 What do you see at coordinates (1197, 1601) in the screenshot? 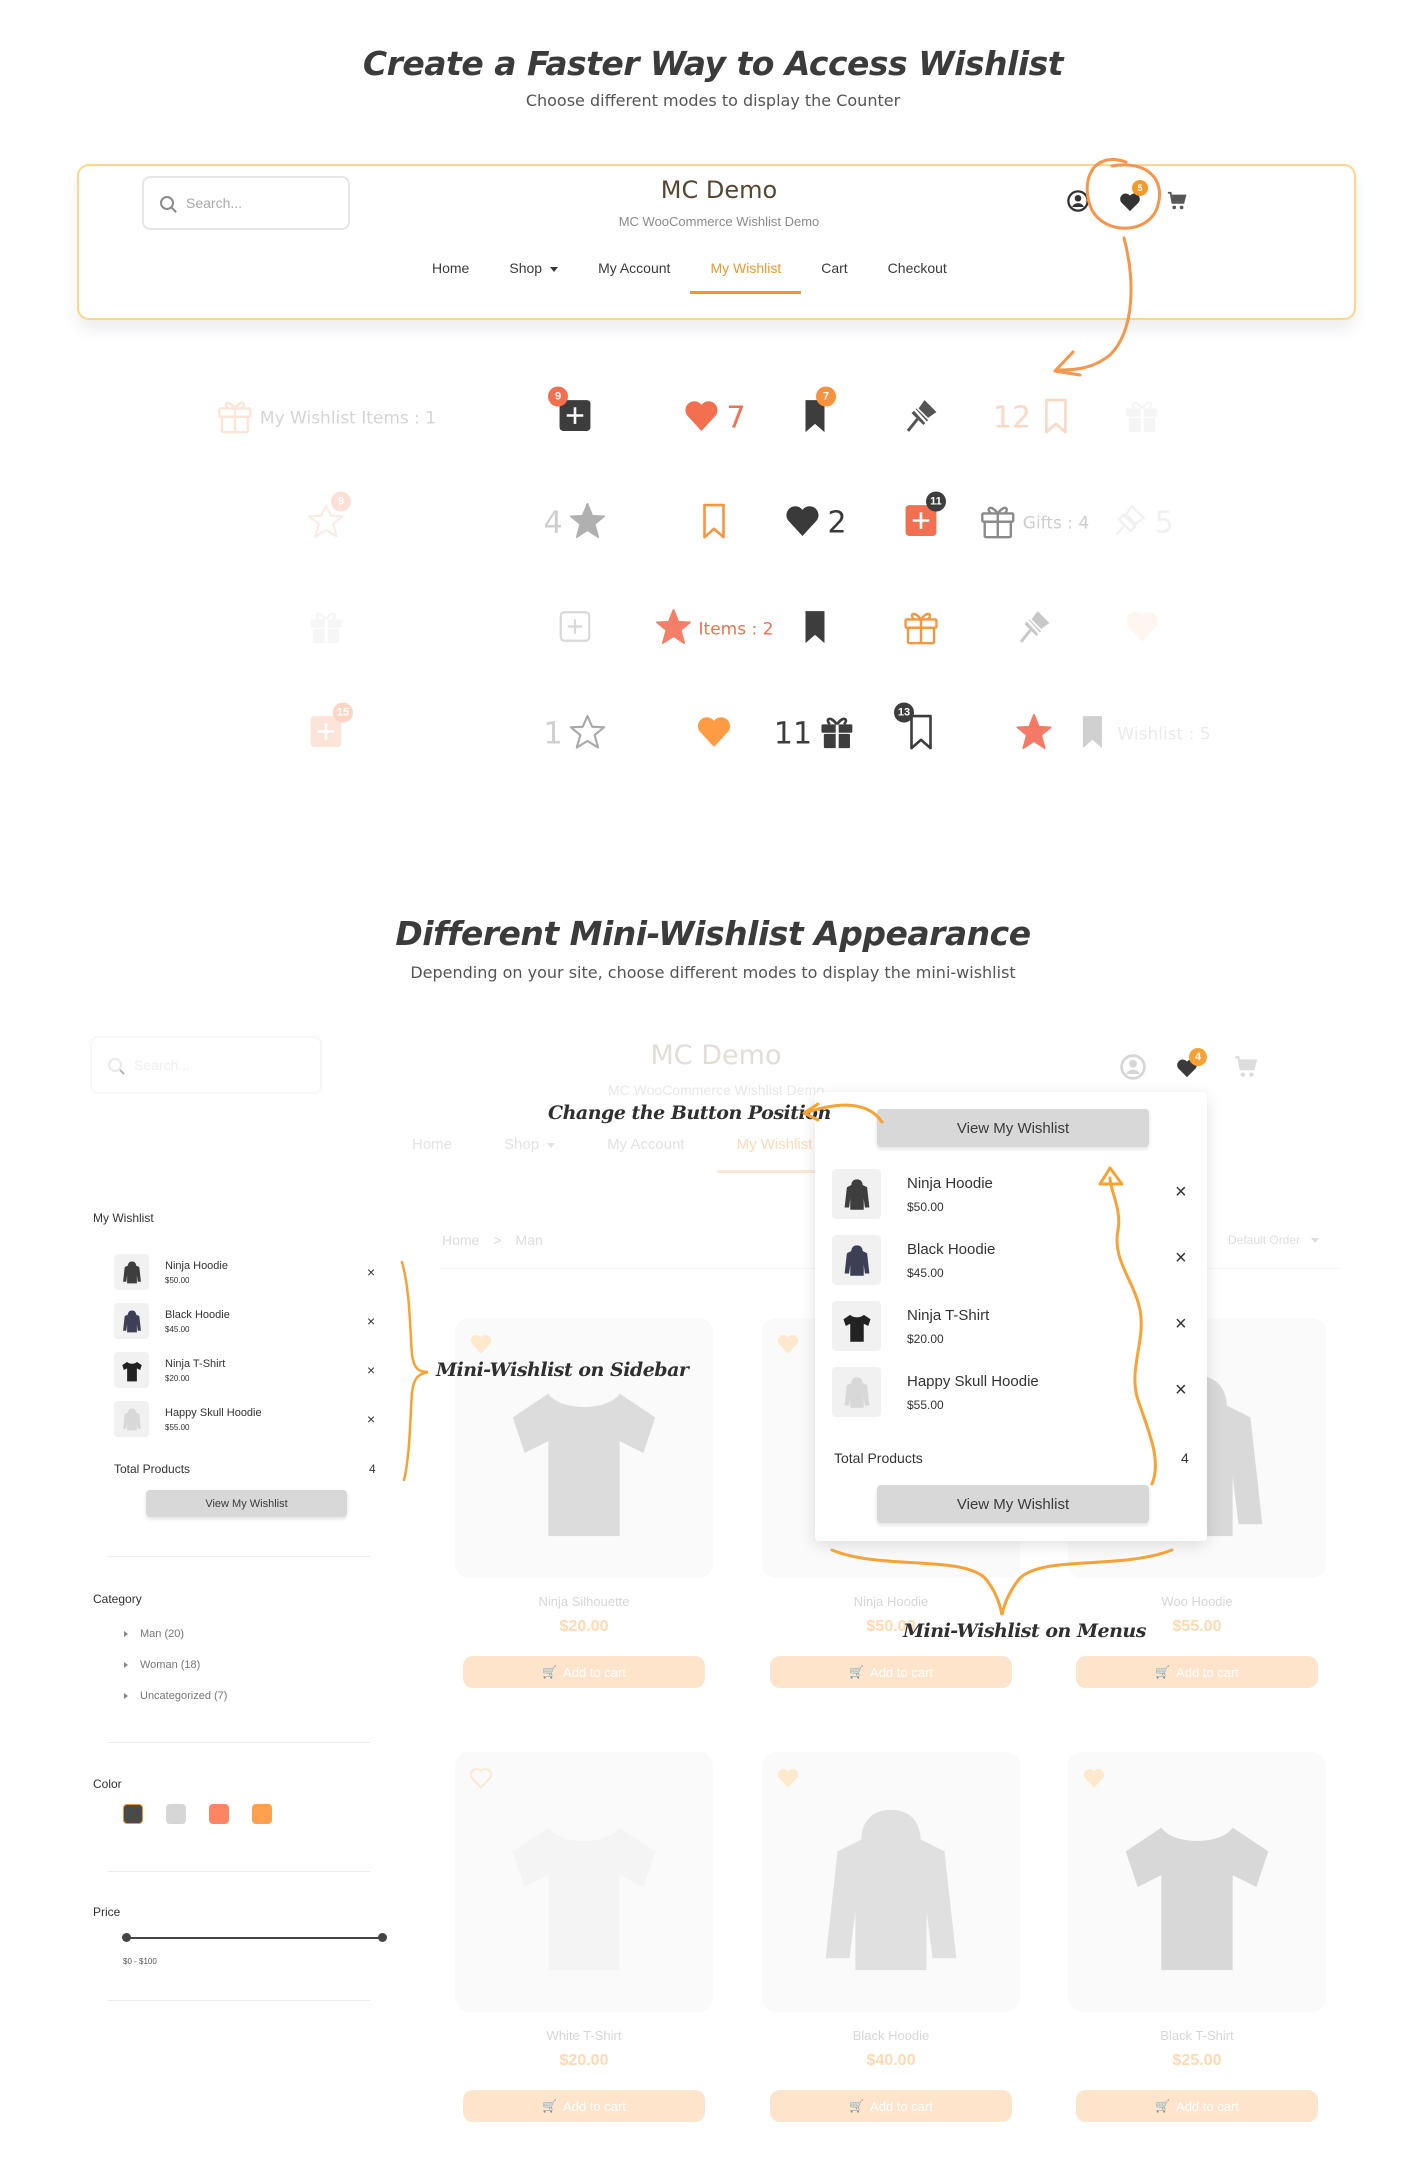
I see `product-name: Woo Hoodie` at bounding box center [1197, 1601].